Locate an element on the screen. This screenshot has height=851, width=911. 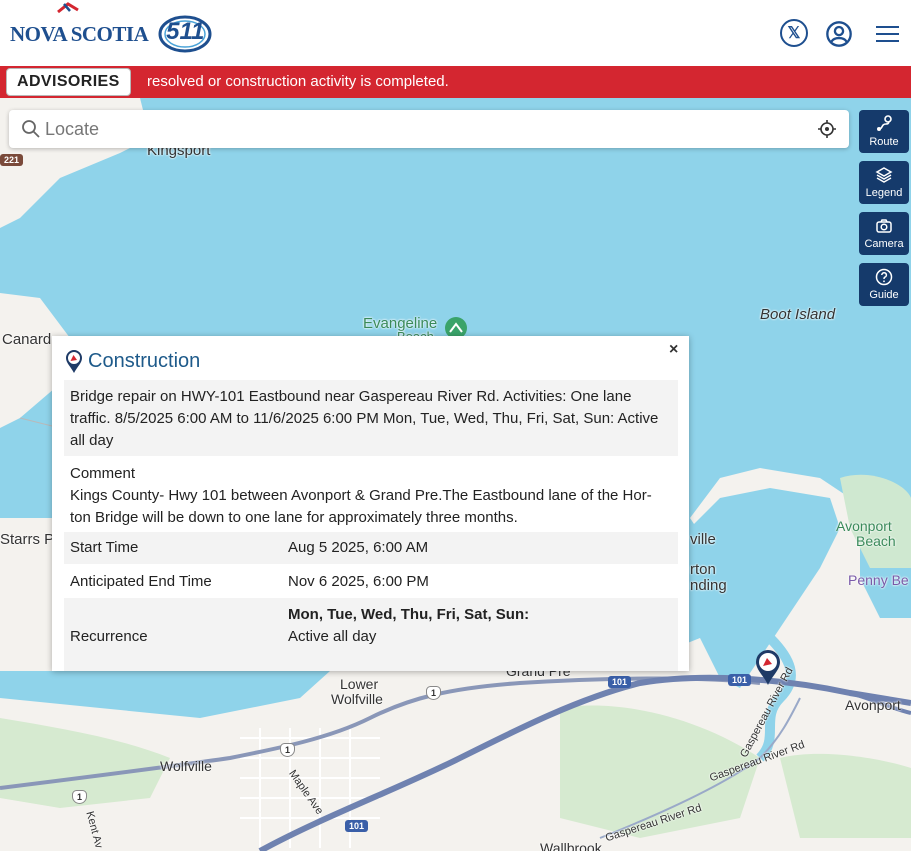
site-logo: NOVA SCOTIA 511 is located at coordinates (111, 29).